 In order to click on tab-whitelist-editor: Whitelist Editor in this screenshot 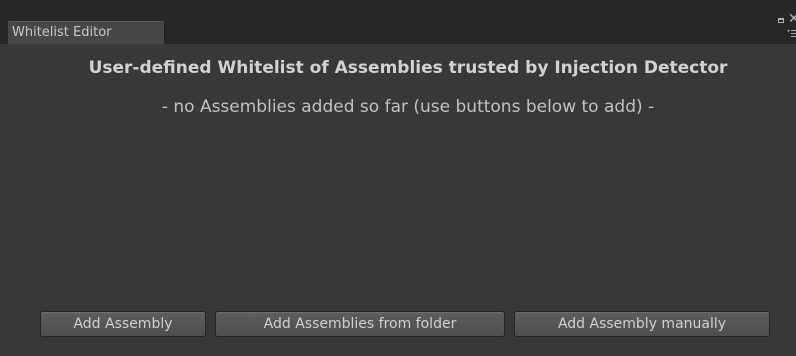, I will do `click(86, 32)`.